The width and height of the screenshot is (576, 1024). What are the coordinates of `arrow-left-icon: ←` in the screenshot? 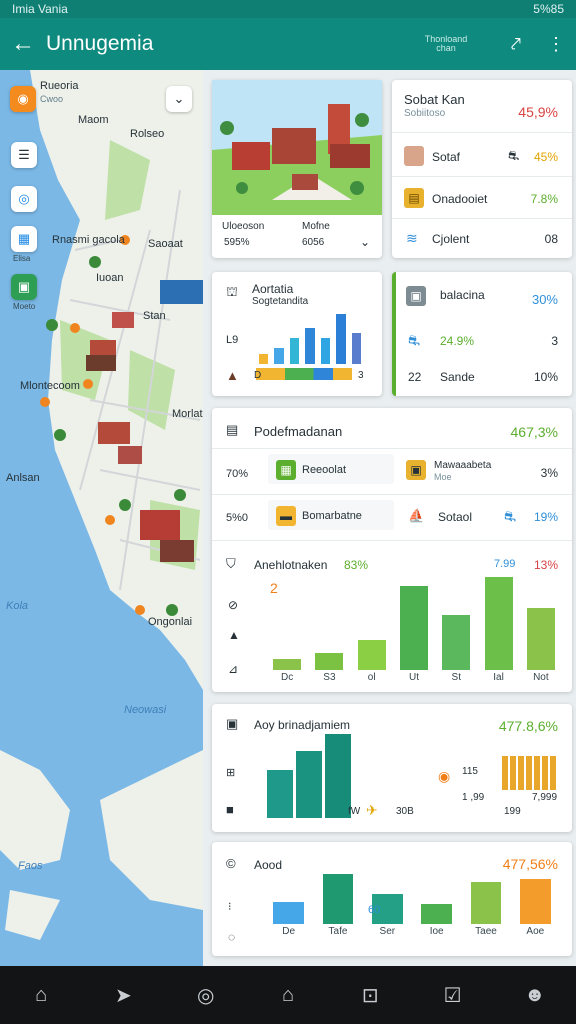 It's located at (23, 44).